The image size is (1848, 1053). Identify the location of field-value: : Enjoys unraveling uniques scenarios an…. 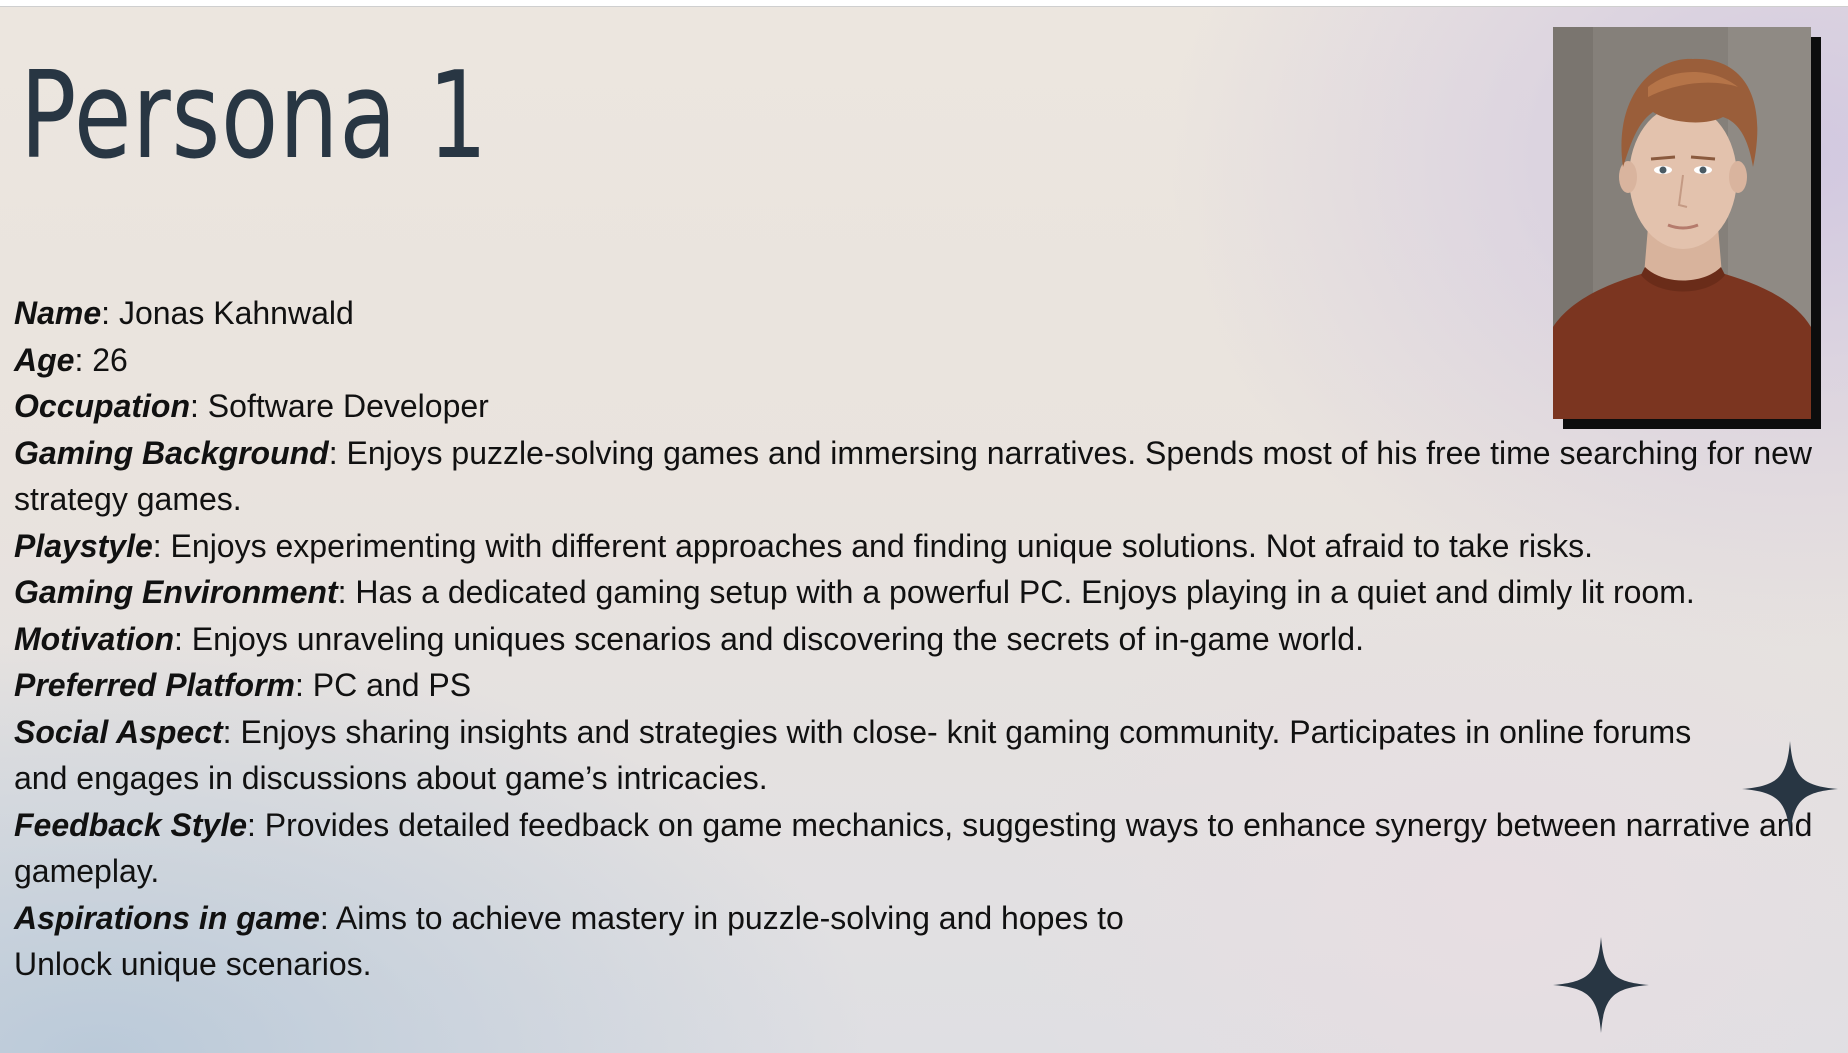
(768, 638).